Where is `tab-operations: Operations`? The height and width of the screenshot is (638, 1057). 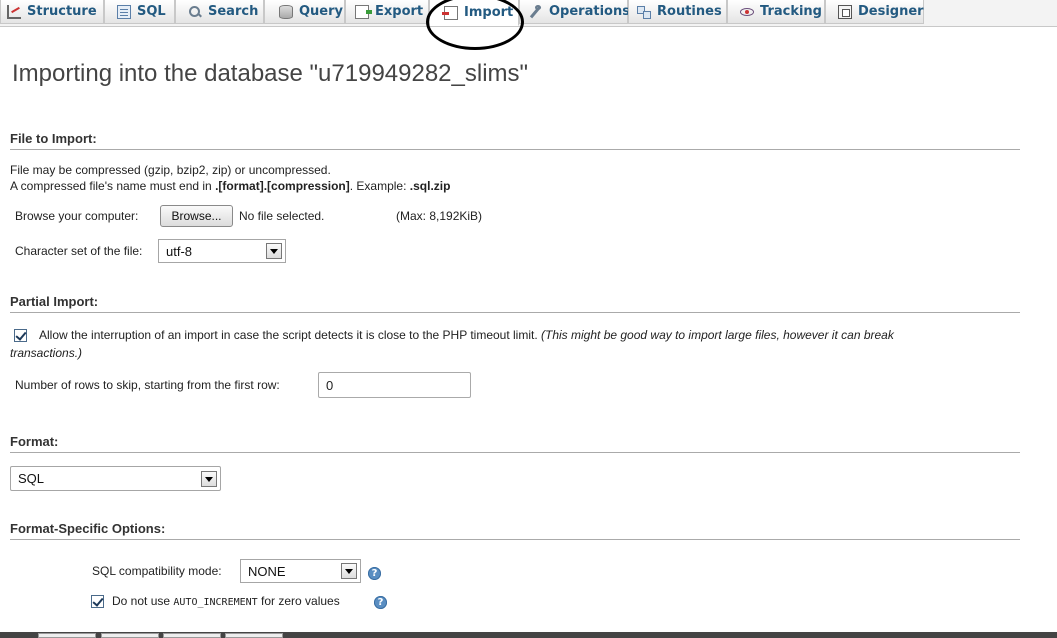
tab-operations: Operations is located at coordinates (574, 12).